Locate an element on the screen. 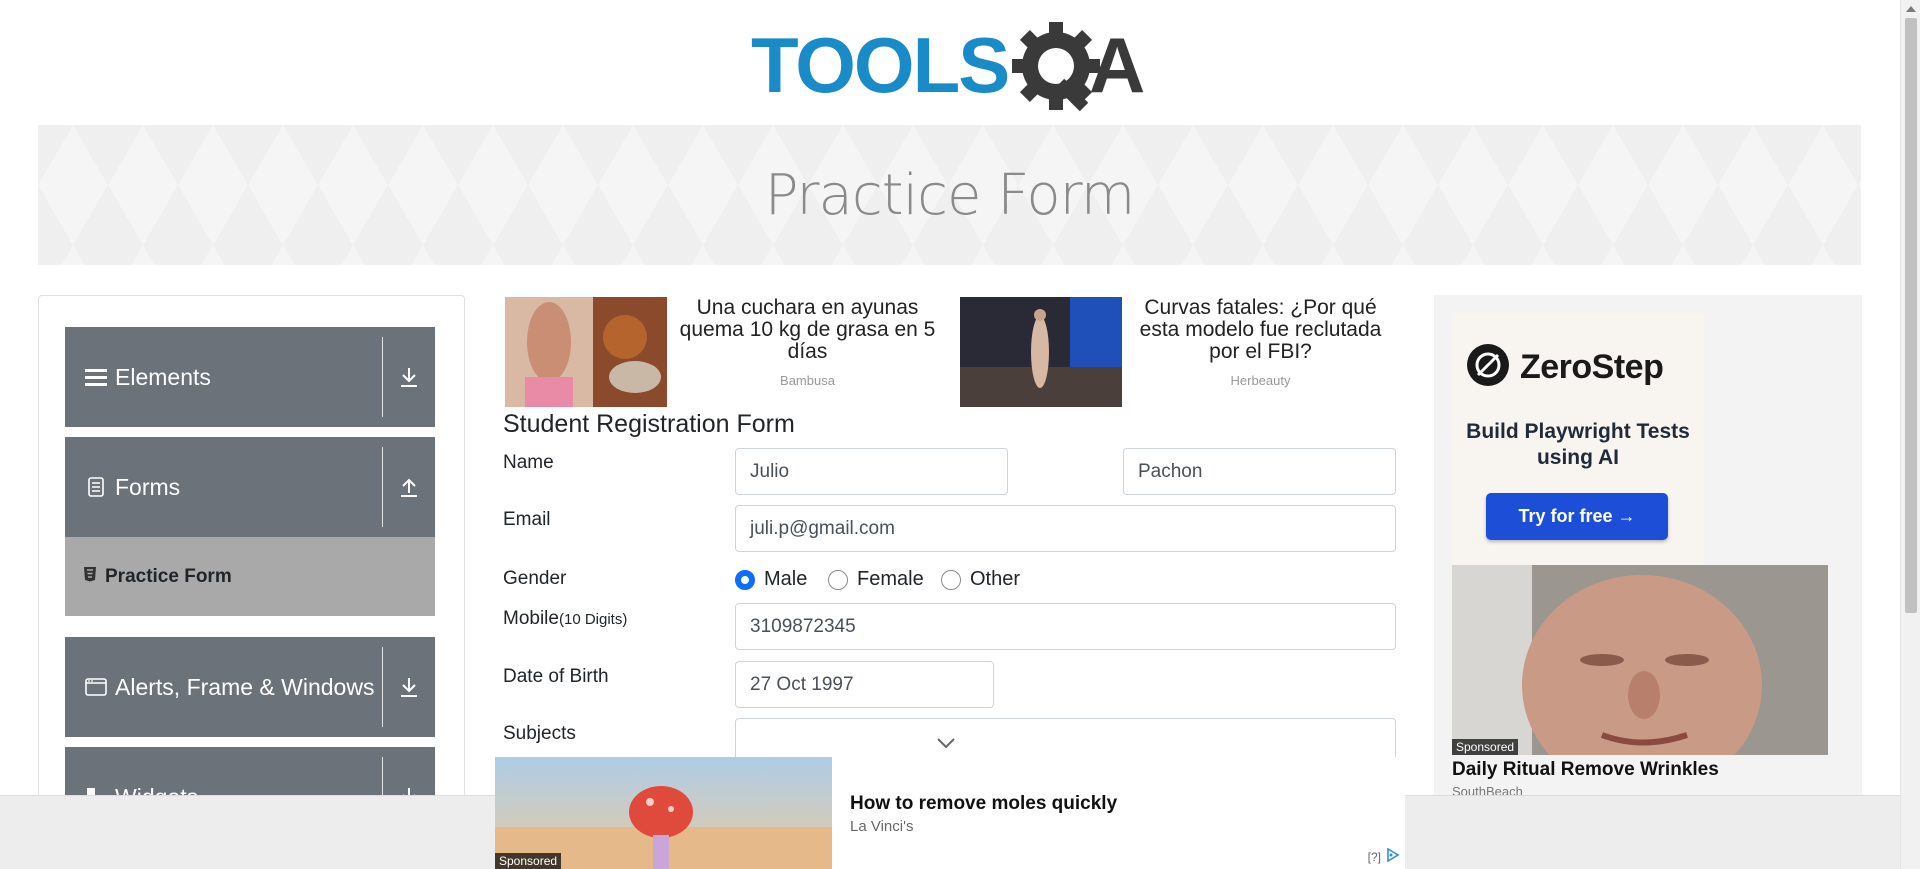 This screenshot has width=1920, height=869. gender-radio-other: Other is located at coordinates (980, 579).